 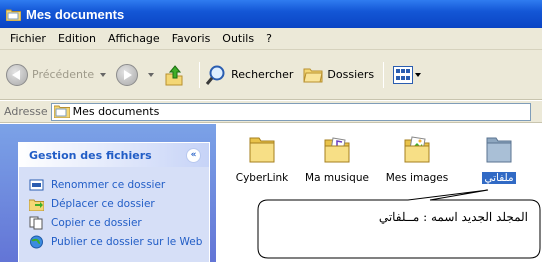 I want to click on menu-help: ?, so click(x=269, y=38).